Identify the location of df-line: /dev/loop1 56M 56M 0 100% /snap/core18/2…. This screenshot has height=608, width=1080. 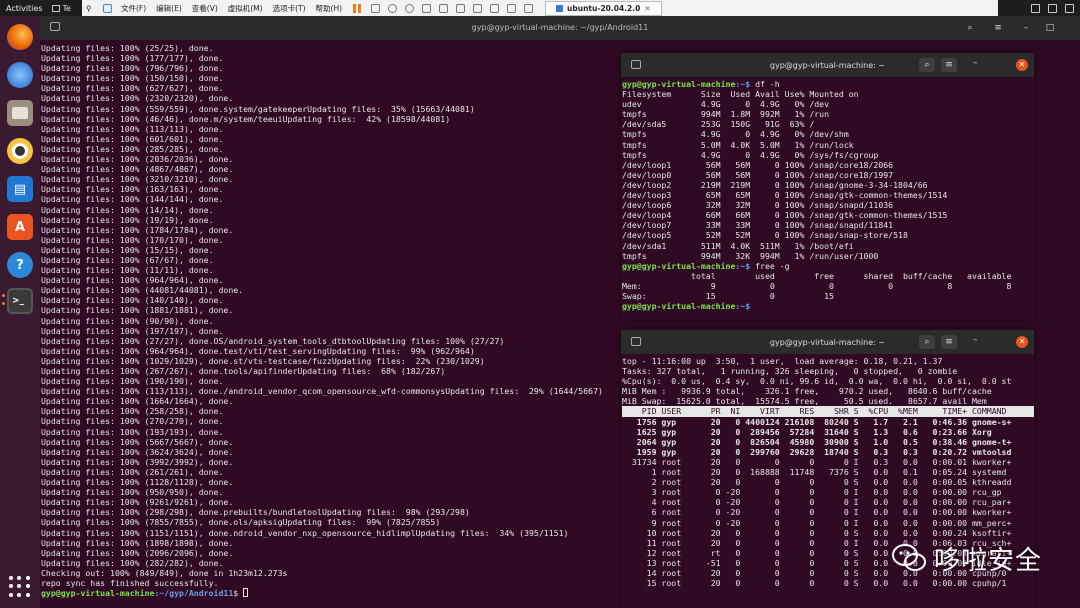
(758, 164).